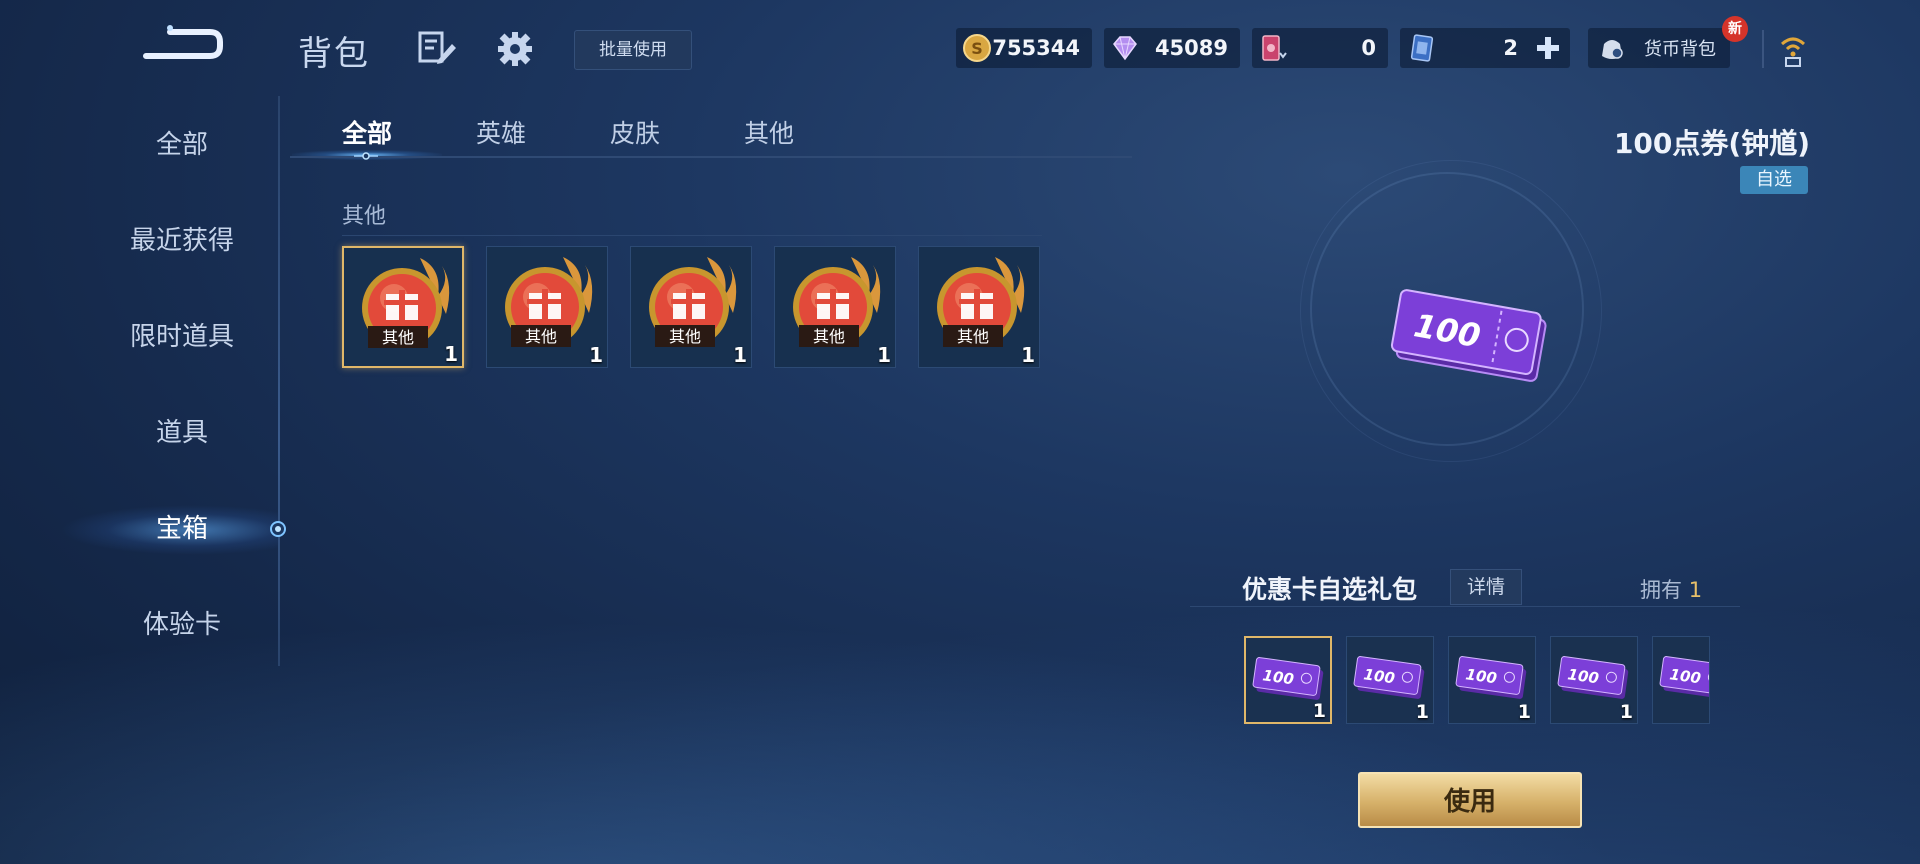  I want to click on batch-use-button: 批量使用, so click(633, 50).